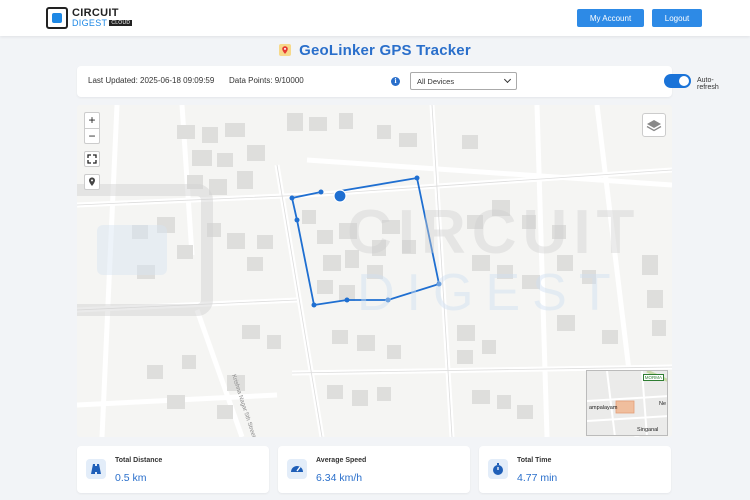 Image resolution: width=750 pixels, height=500 pixels. Describe the element at coordinates (139, 460) in the screenshot. I see `stat-label: Total Distance` at that location.